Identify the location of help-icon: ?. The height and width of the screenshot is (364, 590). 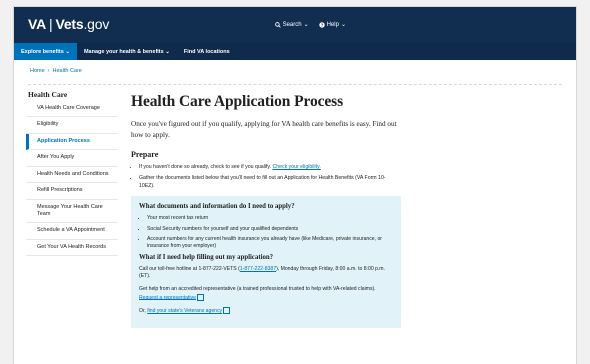
(321, 24).